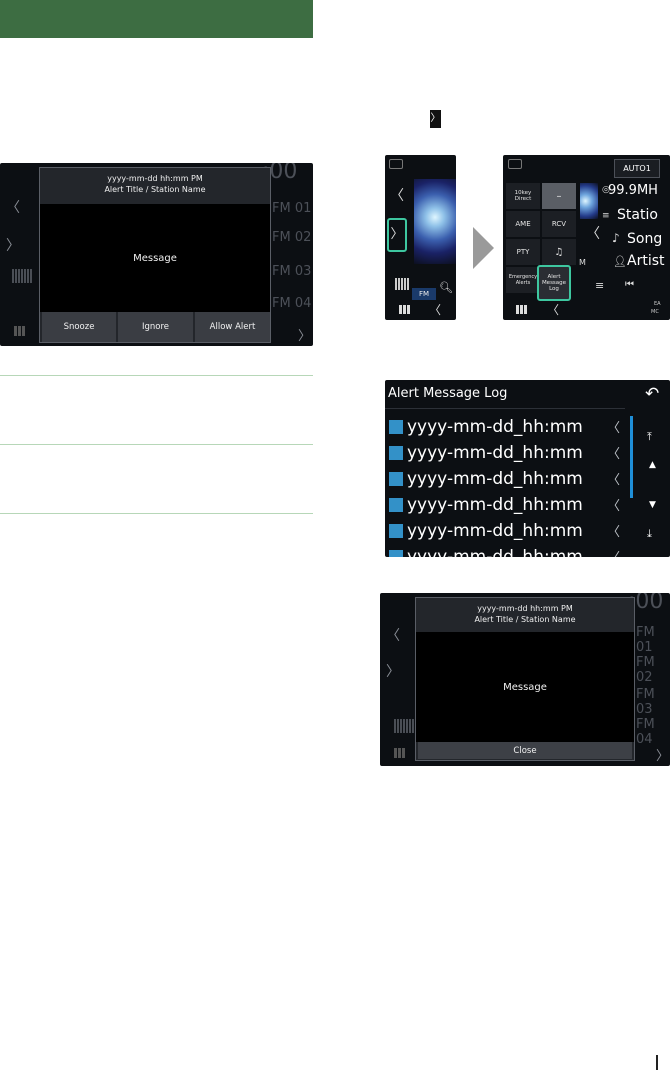  What do you see at coordinates (554, 283) in the screenshot?
I see `alert-message-log-button: Alert Message Log` at bounding box center [554, 283].